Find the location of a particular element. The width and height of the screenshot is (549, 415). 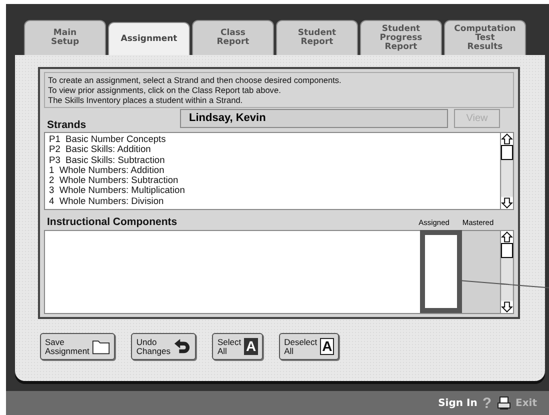

components-heading: Instructional Components is located at coordinates (112, 223).